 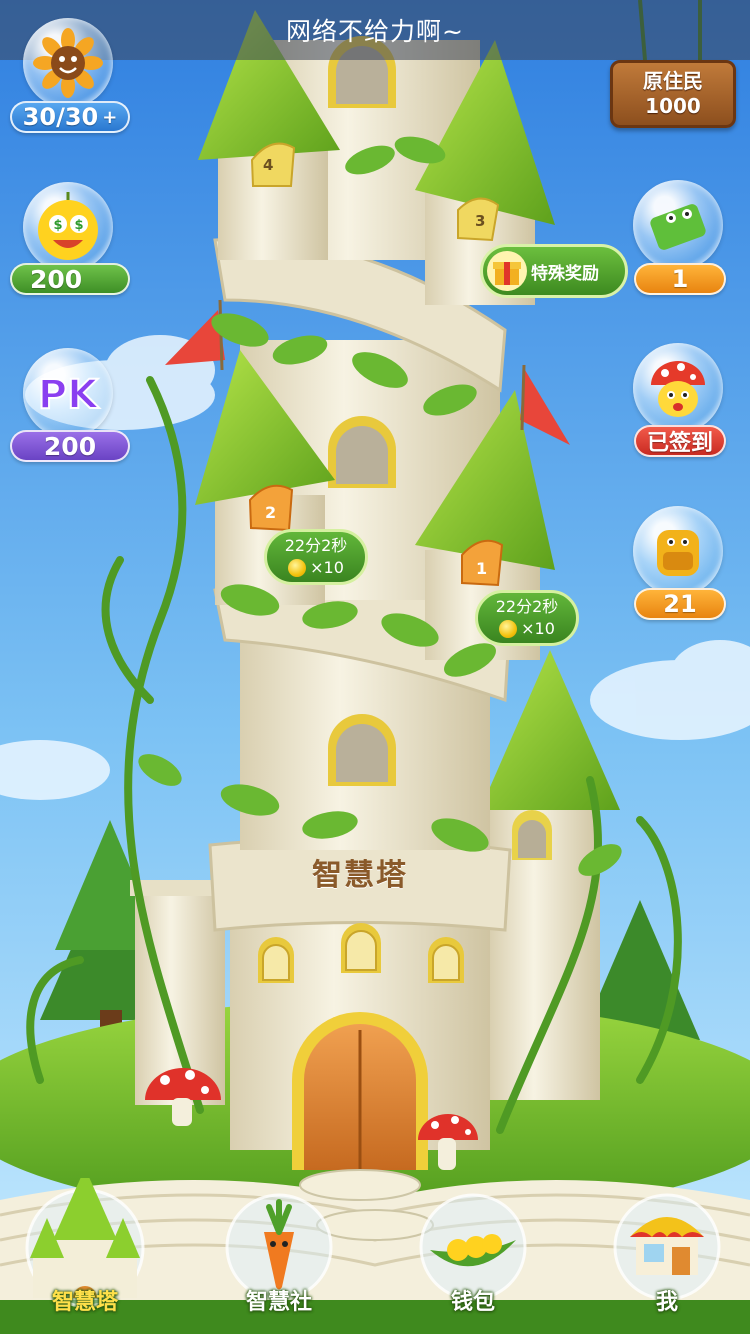 I want to click on coins-button: $ $, so click(x=68, y=227).